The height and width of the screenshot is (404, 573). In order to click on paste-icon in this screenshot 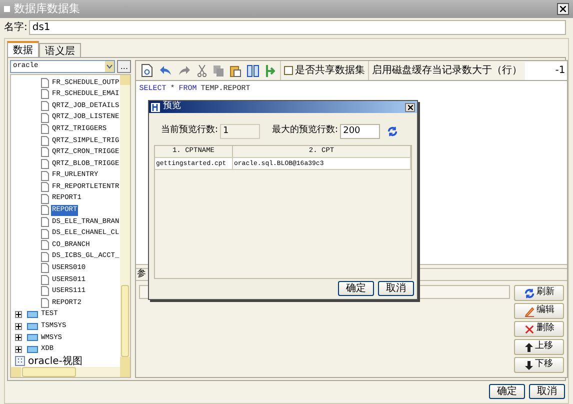, I will do `click(236, 70)`.